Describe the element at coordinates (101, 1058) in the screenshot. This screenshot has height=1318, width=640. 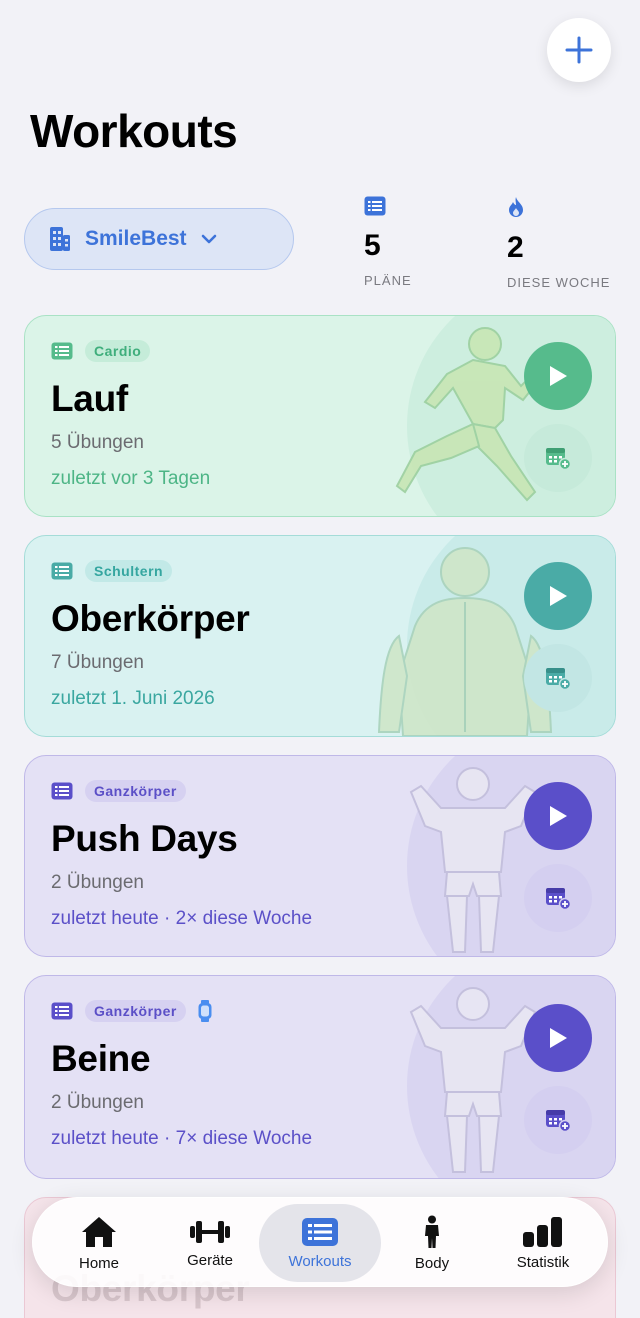
I see `workout-title: Beine` at that location.